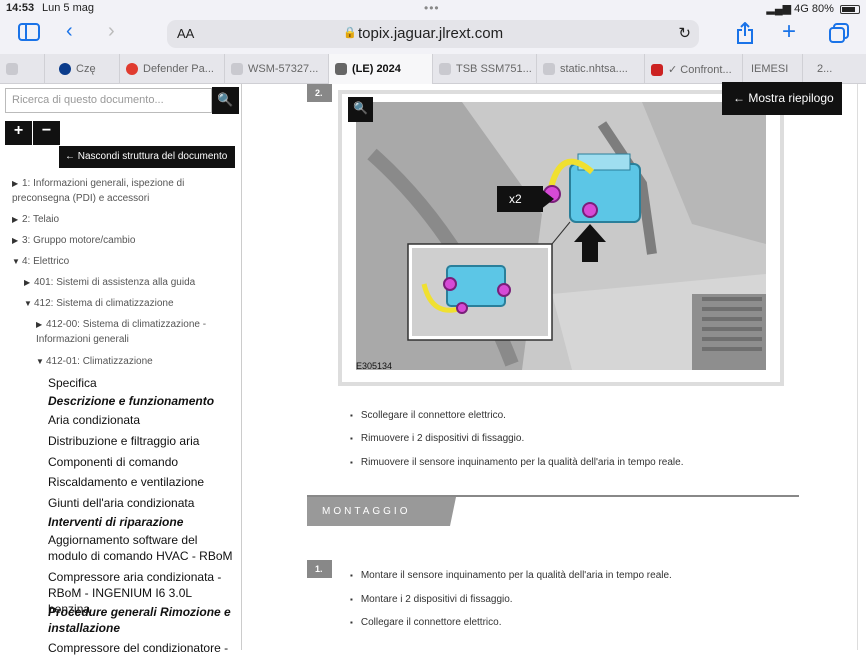 The height and width of the screenshot is (656, 866). I want to click on section-heading-montaggio: MONTAGGIO, so click(381, 511).